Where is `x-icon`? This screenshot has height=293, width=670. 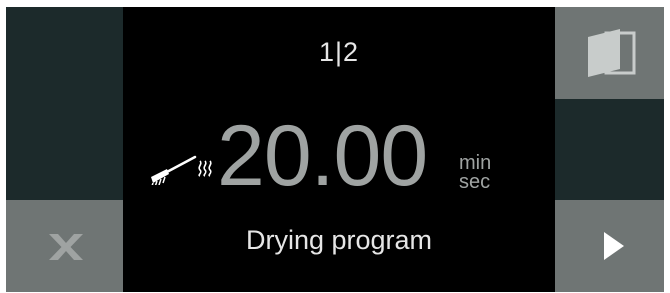 x-icon is located at coordinates (66, 247).